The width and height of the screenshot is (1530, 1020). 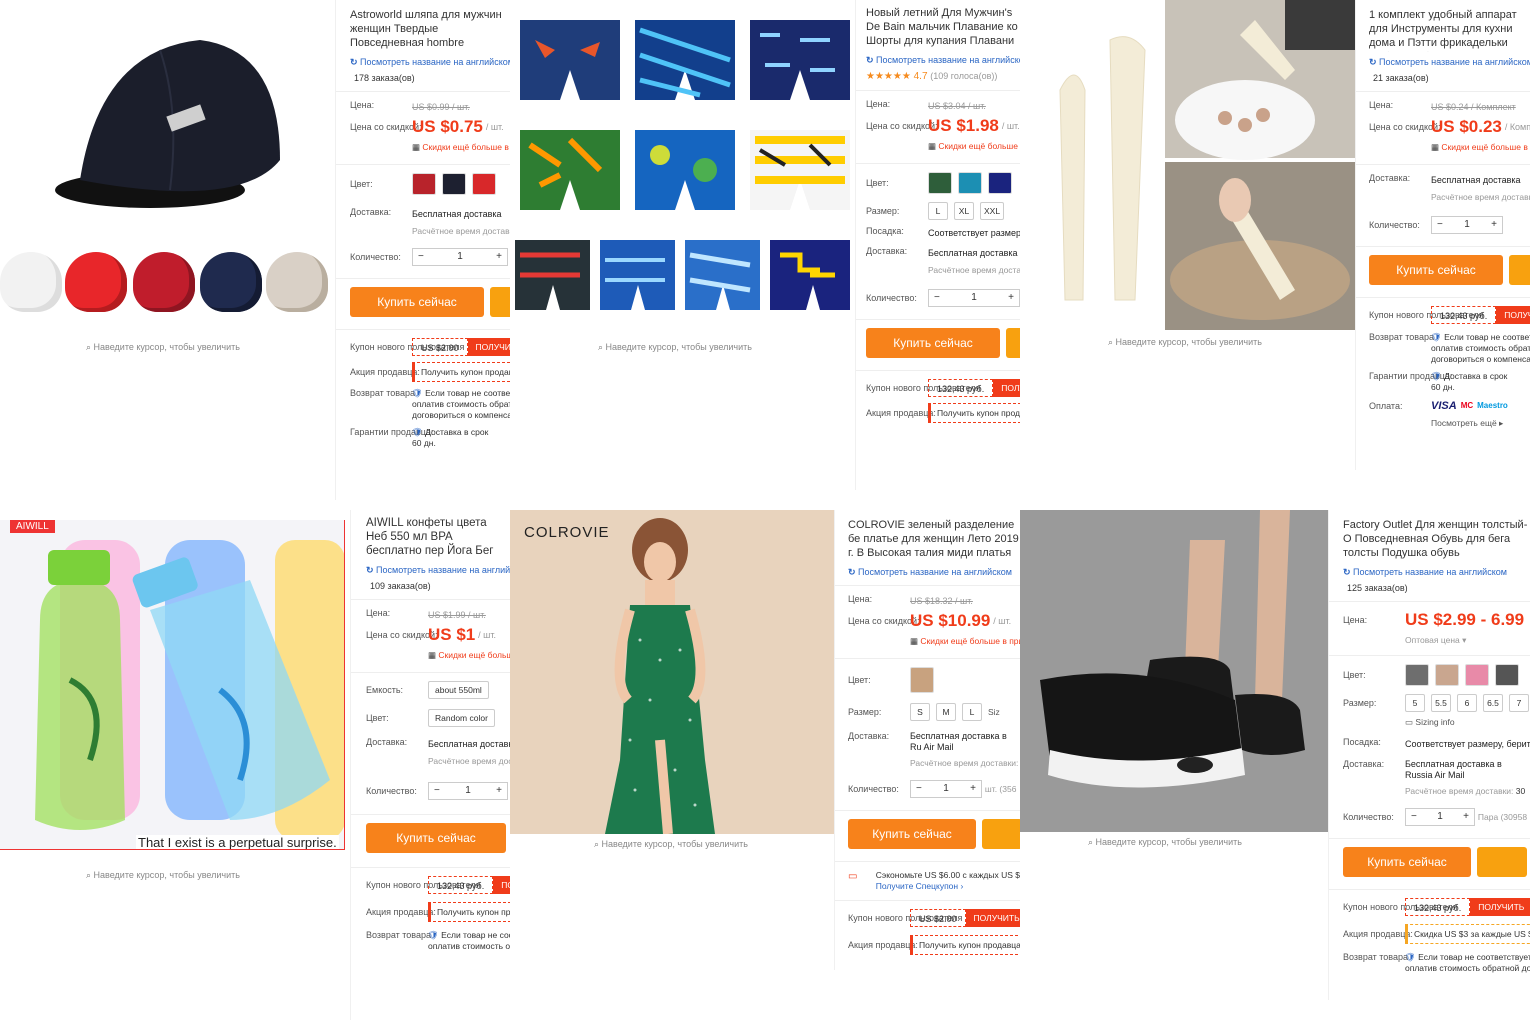 I want to click on thumb-white-cap, so click(x=31, y=282).